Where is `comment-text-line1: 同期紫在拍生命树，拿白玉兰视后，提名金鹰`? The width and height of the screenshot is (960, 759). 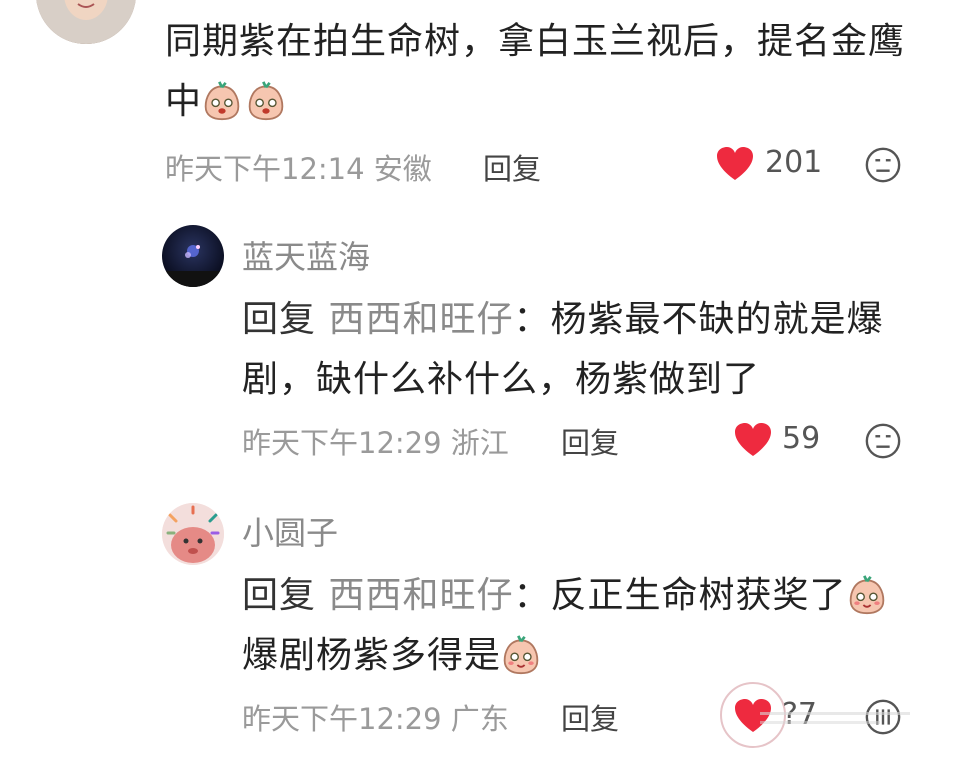
comment-text-line1: 同期紫在拍生命树，拿白玉兰视后，提名金鹰 is located at coordinates (535, 41).